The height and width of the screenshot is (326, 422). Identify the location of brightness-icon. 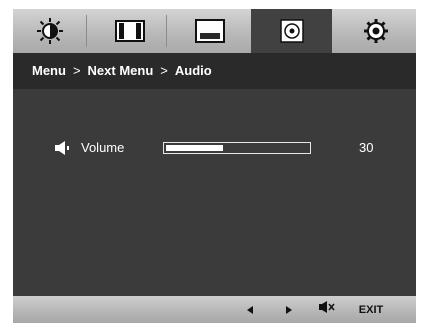
(50, 31).